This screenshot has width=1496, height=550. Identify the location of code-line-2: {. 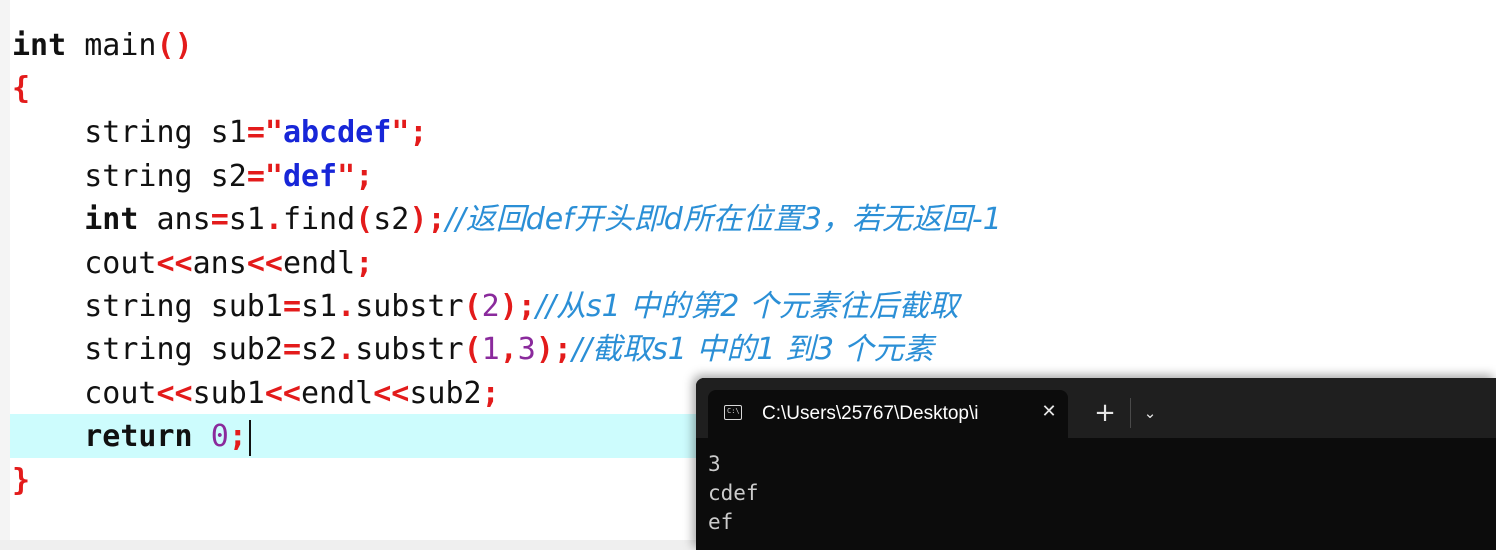
(21, 88).